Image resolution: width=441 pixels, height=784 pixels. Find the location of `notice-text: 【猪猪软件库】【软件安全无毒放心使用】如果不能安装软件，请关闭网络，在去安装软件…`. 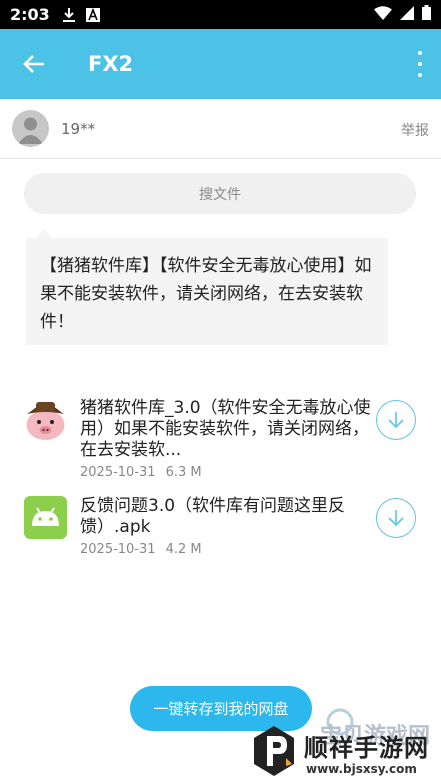

notice-text: 【猪猪软件库】【软件安全无毒放心使用】如果不能安装软件，请关闭网络，在去安装软件… is located at coordinates (207, 291).